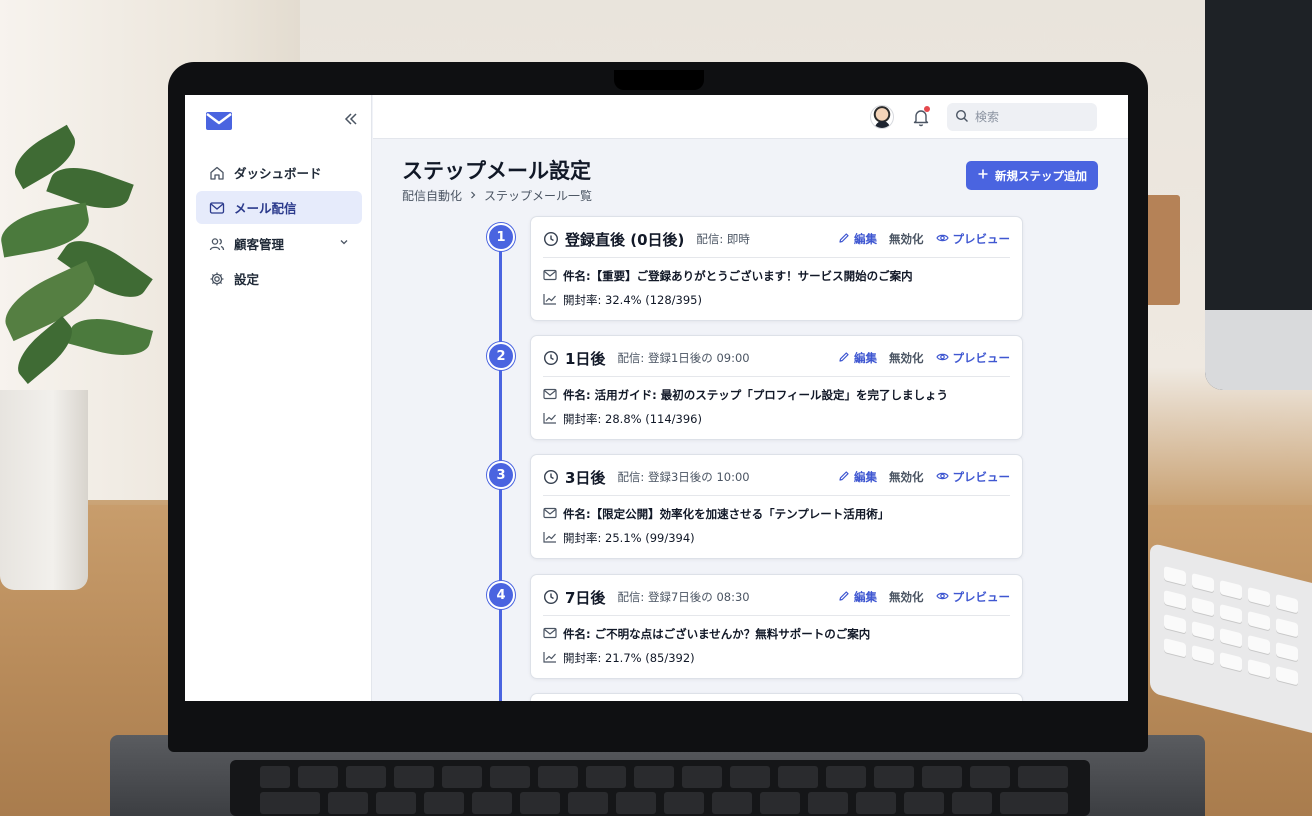  I want to click on step-open-rate-text: 開封率: 28.8% (114/396), so click(632, 419).